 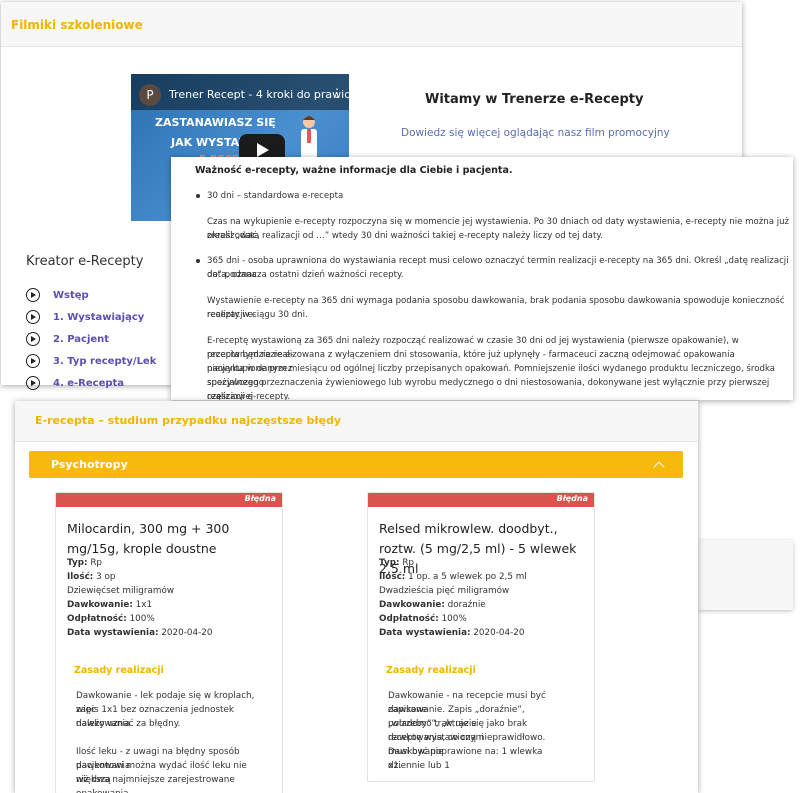 What do you see at coordinates (467, 577) in the screenshot?
I see `field-value: 1 op. a 5 wlewek po 2,5 ml` at bounding box center [467, 577].